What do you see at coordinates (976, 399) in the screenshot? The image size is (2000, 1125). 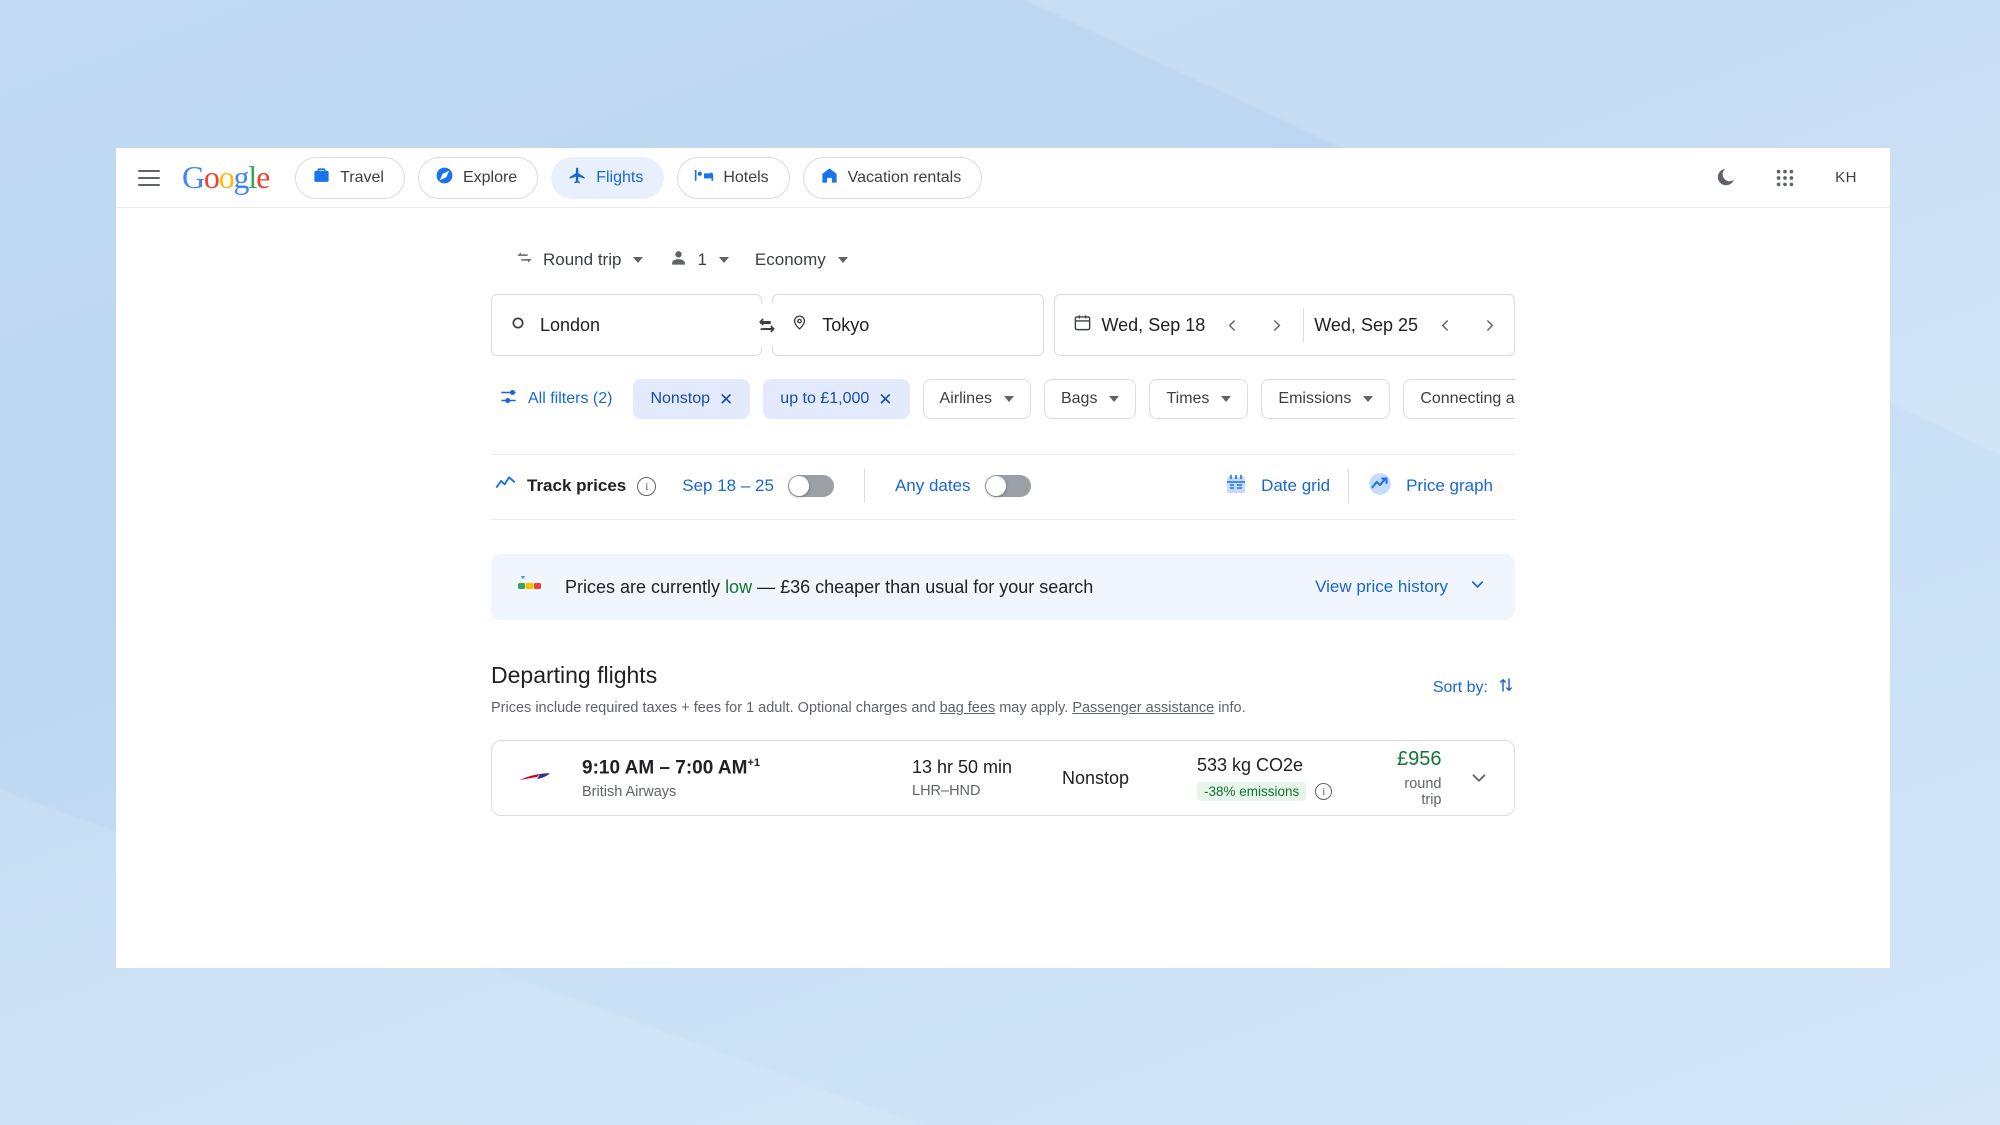 I see `filter-chip-airlines: Airlines` at bounding box center [976, 399].